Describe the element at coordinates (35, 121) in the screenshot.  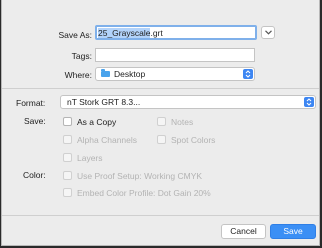
I see `save-label: Save:` at that location.